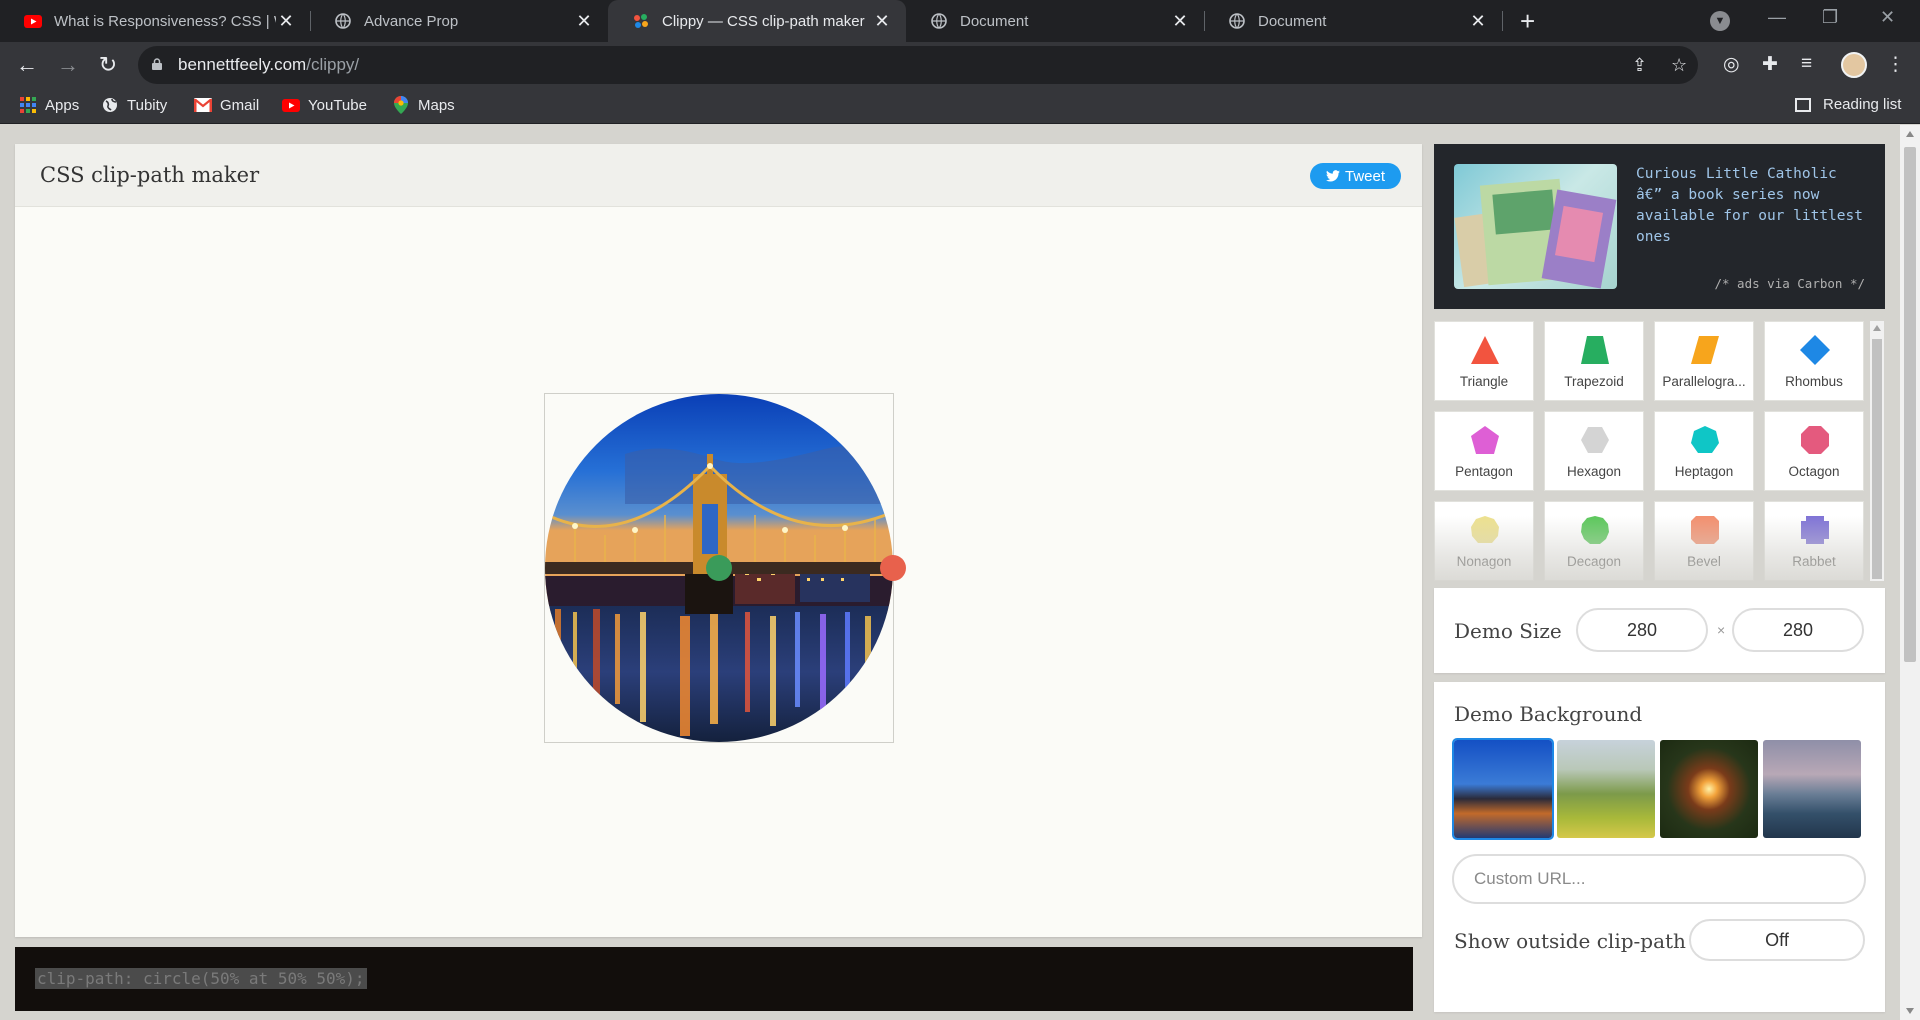  I want to click on bookmark-star-icon: ☆, so click(1679, 65).